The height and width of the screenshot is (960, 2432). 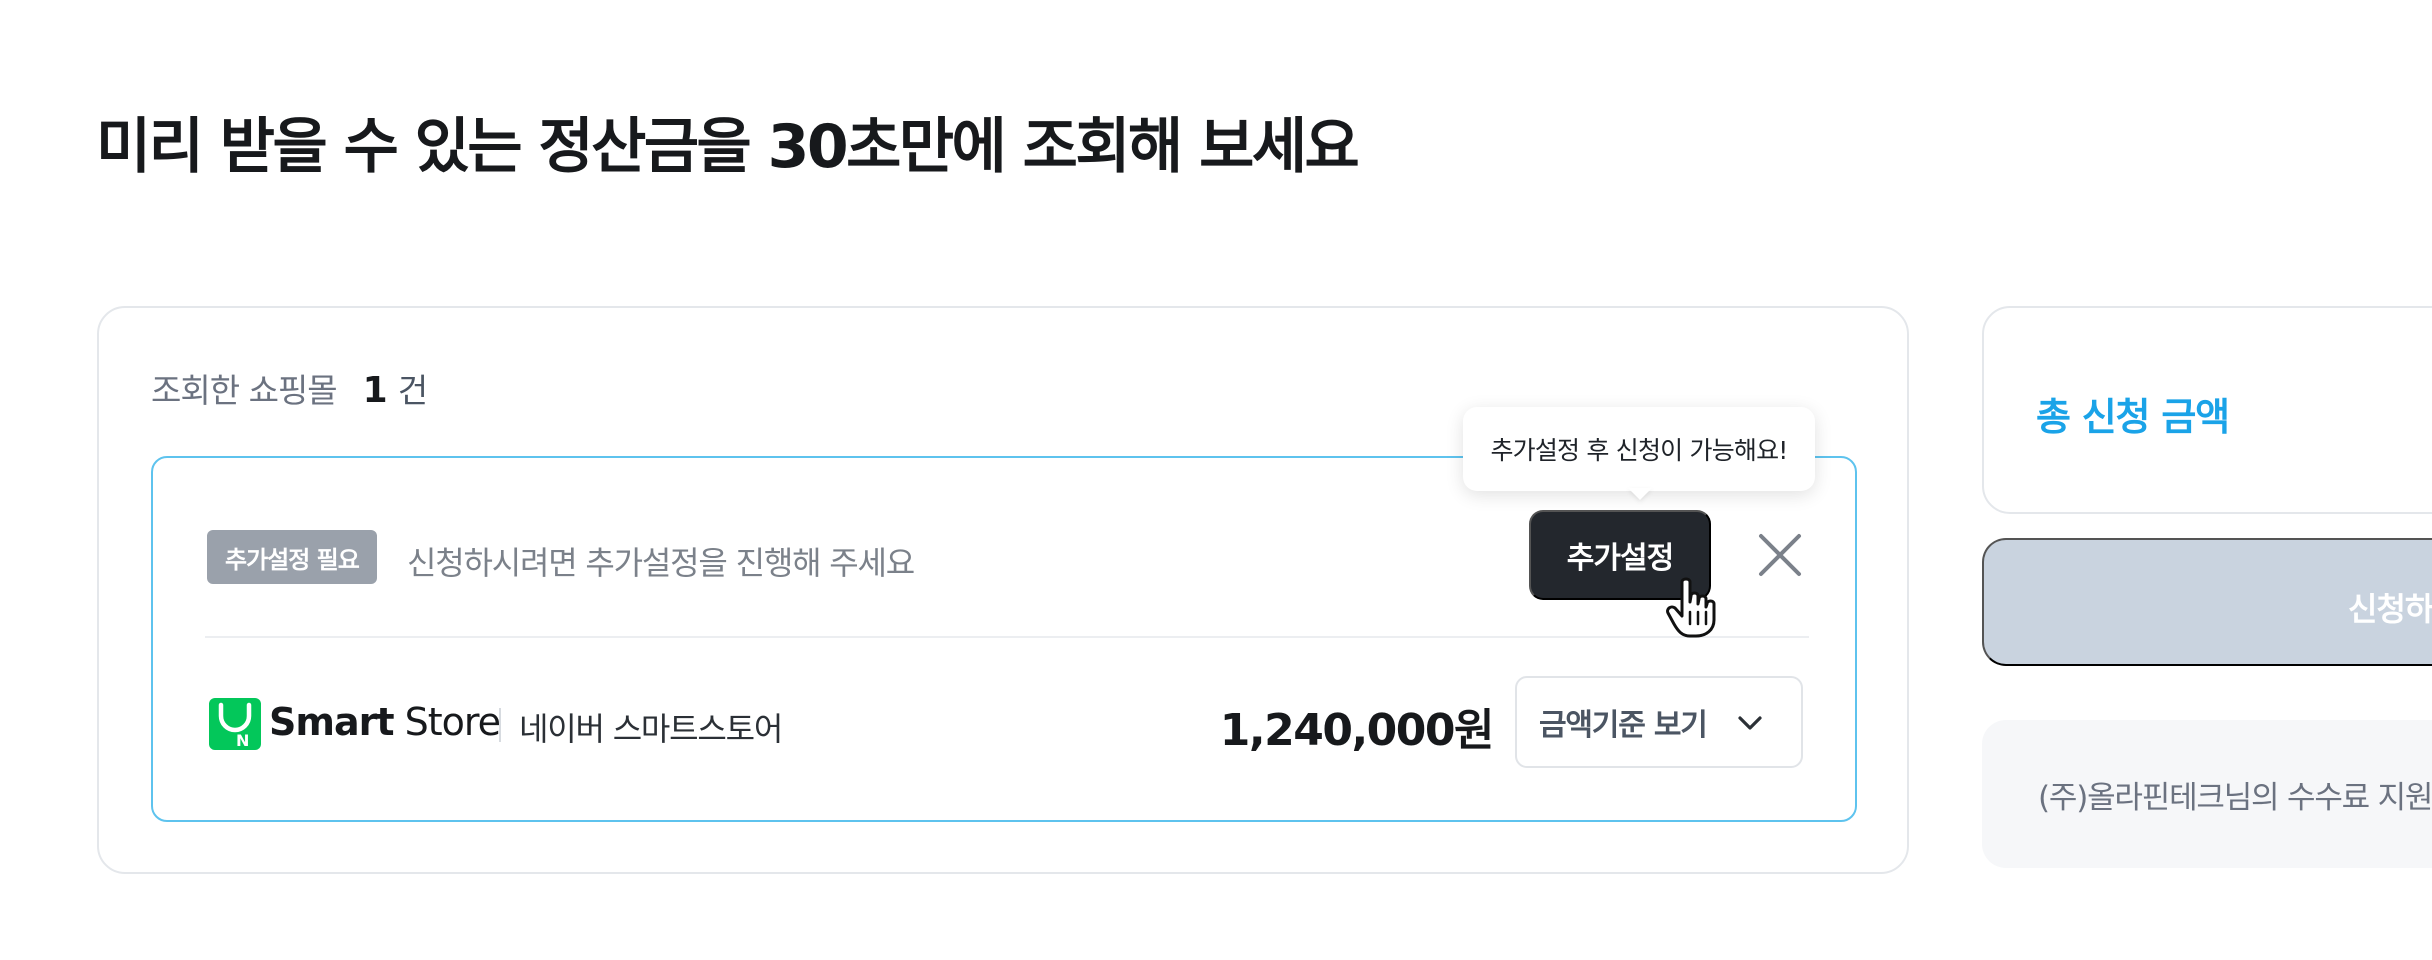 I want to click on settlement-amount: 1,240,000원, so click(x=1357, y=730).